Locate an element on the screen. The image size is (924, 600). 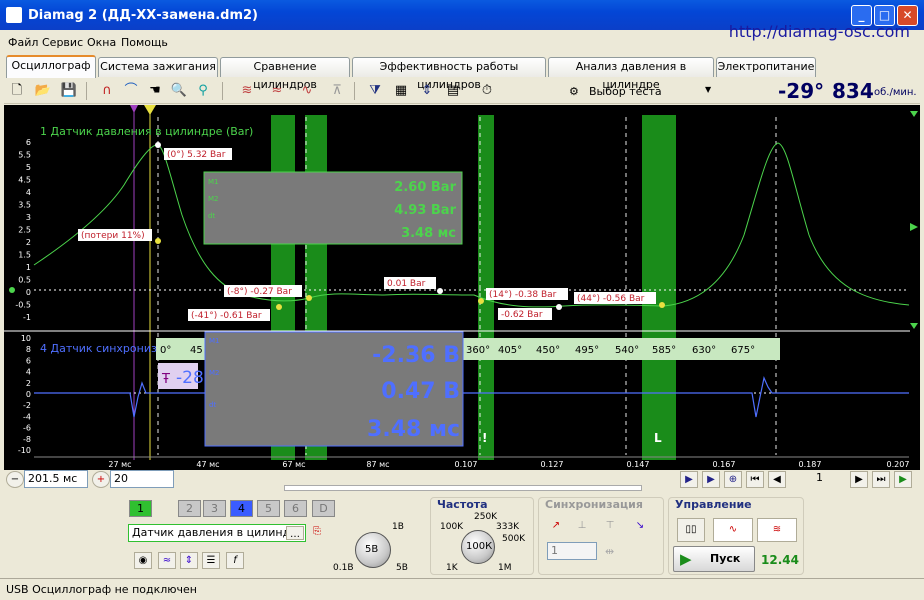
channel1-zero-marker is located at coordinates (12, 290).